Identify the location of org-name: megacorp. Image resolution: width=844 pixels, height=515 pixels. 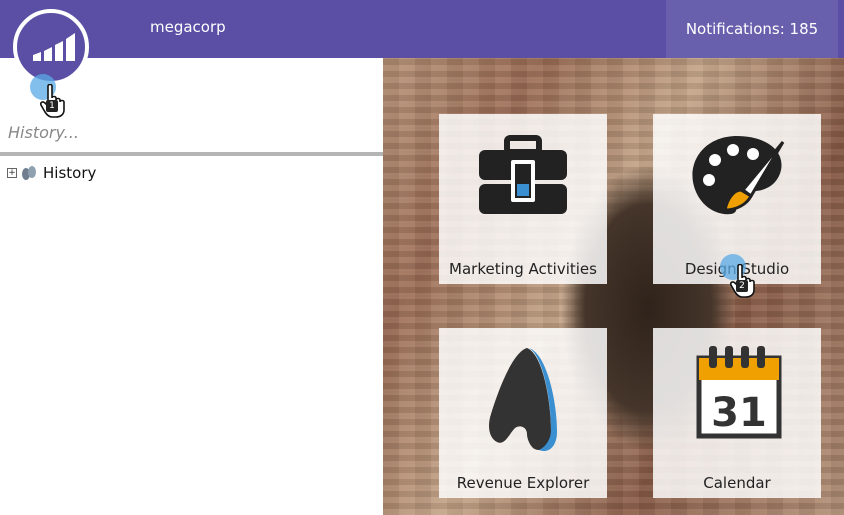
(188, 27).